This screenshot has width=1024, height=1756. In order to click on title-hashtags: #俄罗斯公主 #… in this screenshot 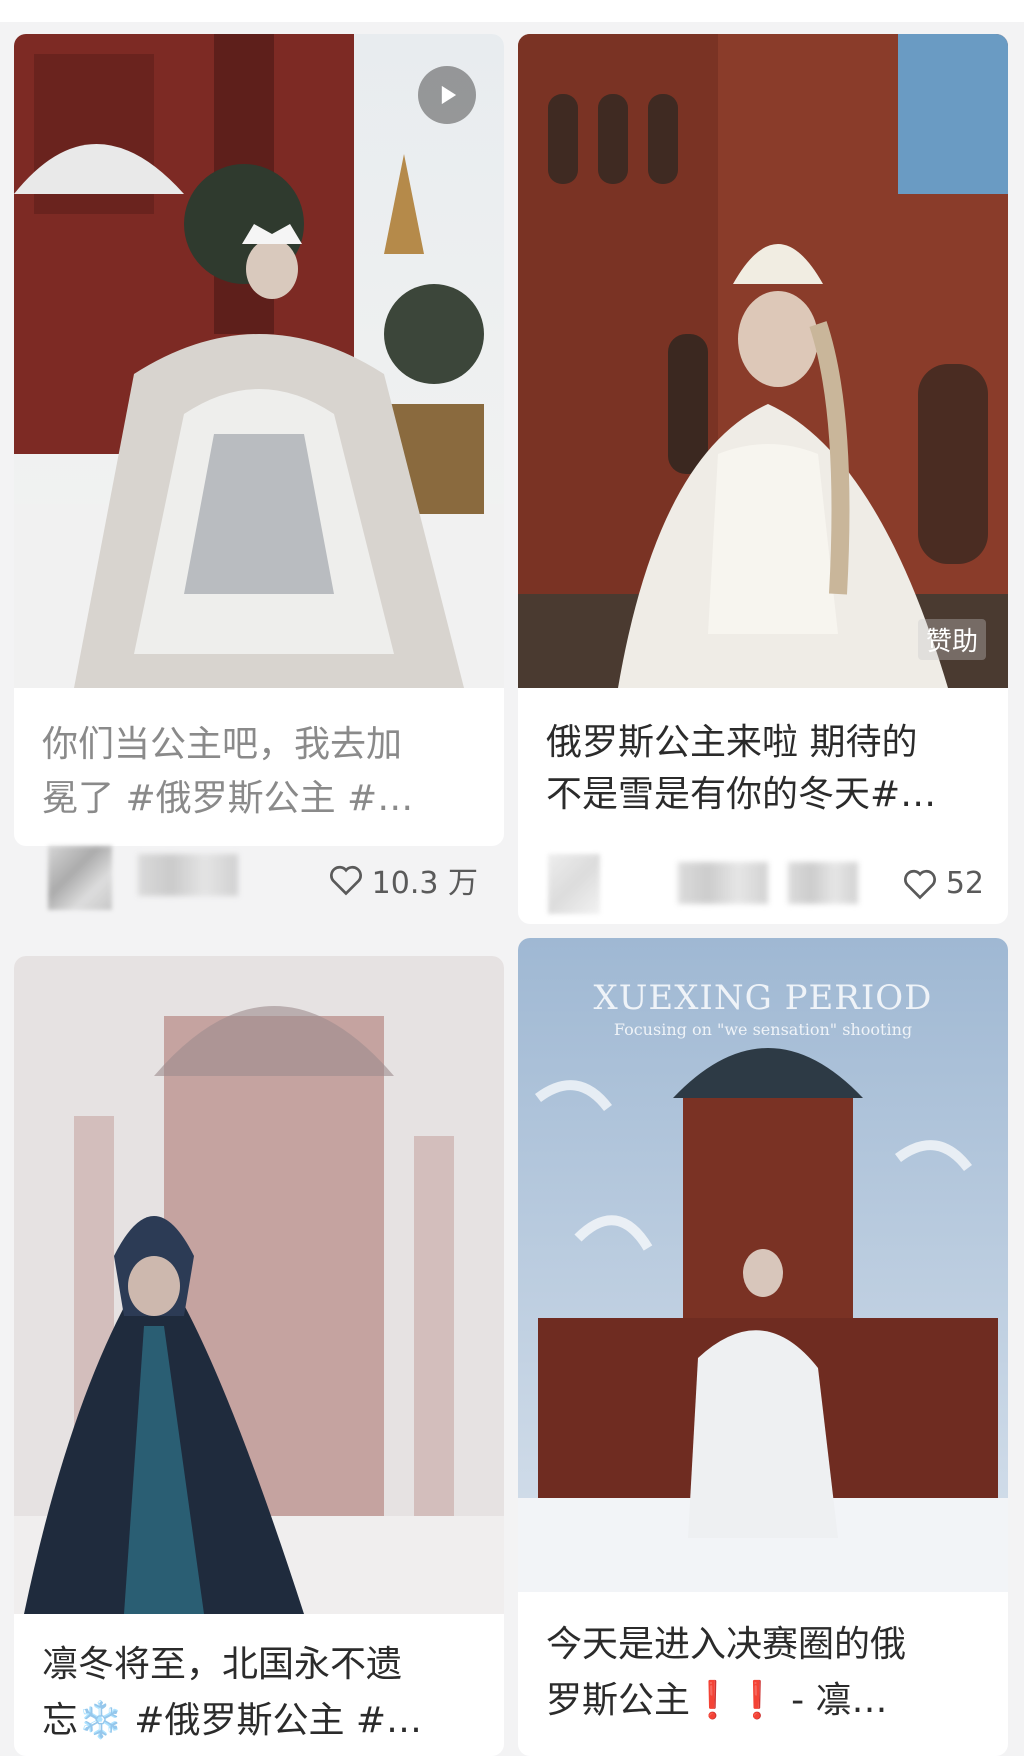, I will do `click(272, 1720)`.